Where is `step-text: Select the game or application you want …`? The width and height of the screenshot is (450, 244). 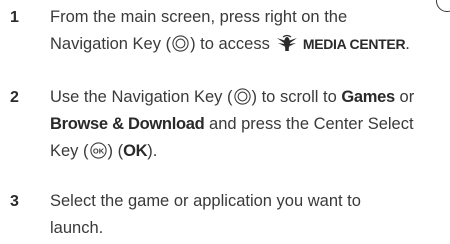 step-text: Select the game or application you want … is located at coordinates (205, 214).